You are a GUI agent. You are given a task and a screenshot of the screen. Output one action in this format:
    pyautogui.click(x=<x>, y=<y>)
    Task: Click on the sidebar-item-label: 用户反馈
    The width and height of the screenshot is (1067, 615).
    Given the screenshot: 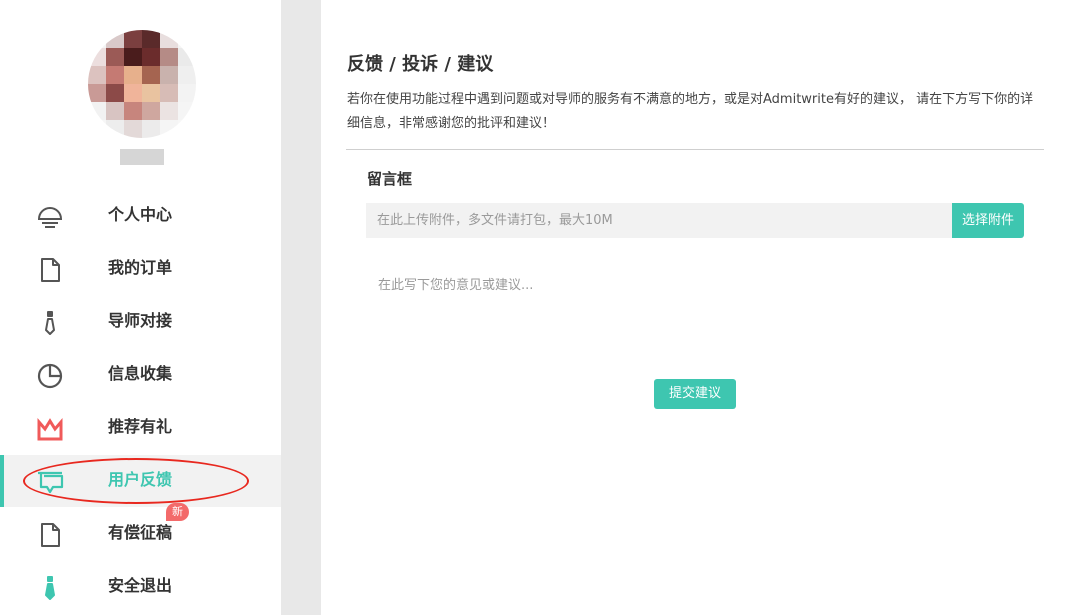 What is the action you would take?
    pyautogui.click(x=140, y=479)
    